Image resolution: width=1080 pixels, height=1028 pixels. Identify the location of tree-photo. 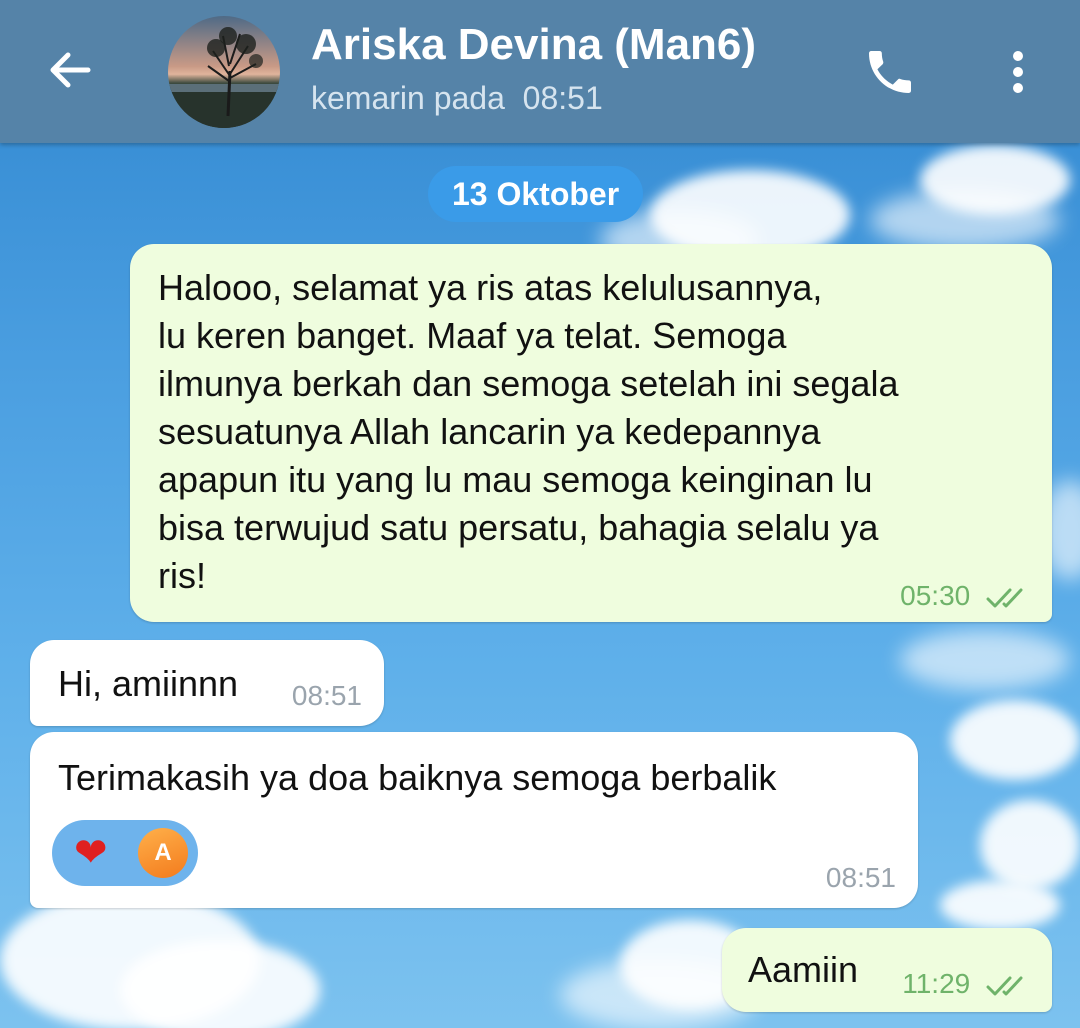
(224, 77).